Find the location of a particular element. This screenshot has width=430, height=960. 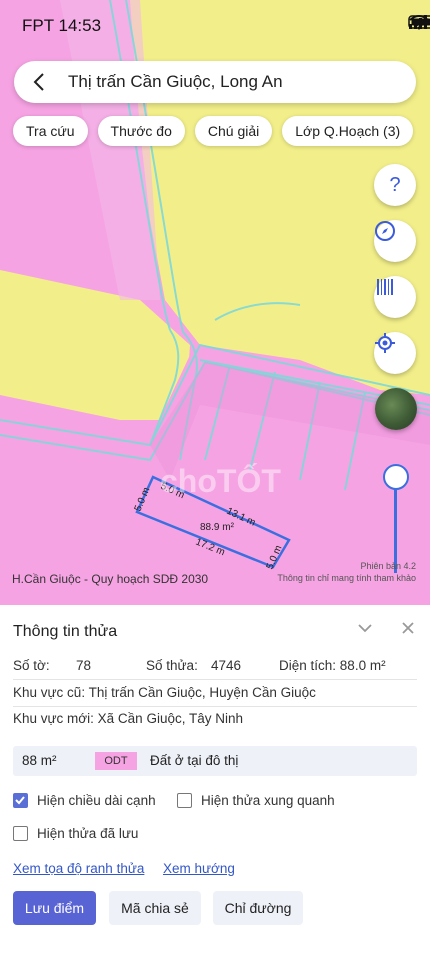

area-label: Diện tích: is located at coordinates (308, 665).